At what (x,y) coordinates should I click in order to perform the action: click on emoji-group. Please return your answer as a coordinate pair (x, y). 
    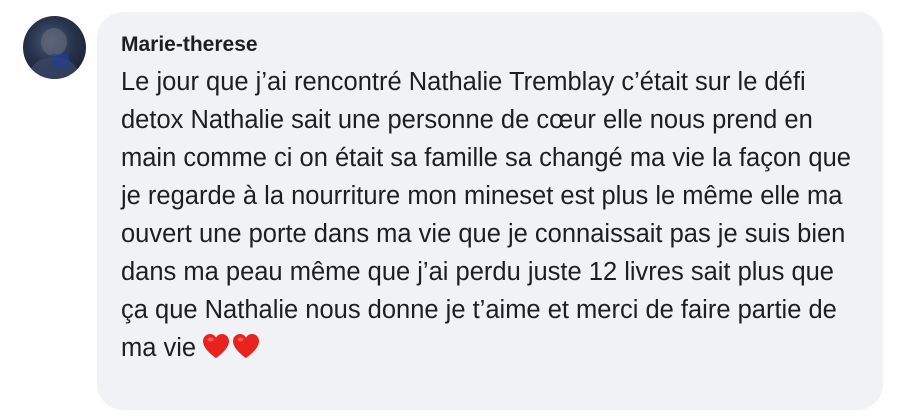
    Looking at the image, I should click on (232, 351).